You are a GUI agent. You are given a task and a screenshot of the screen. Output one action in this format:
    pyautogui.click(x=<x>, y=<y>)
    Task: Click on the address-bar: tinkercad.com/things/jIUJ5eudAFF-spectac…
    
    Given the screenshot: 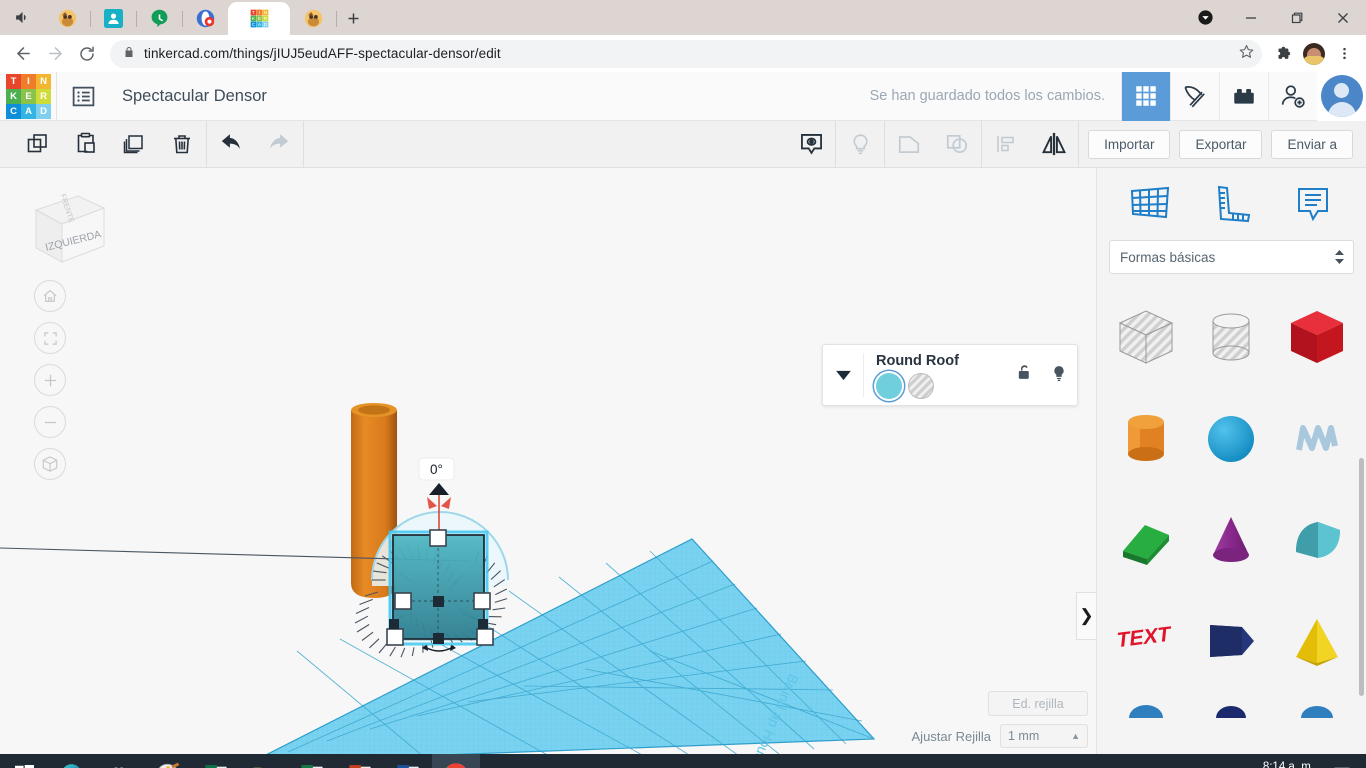 What is the action you would take?
    pyautogui.click(x=686, y=53)
    